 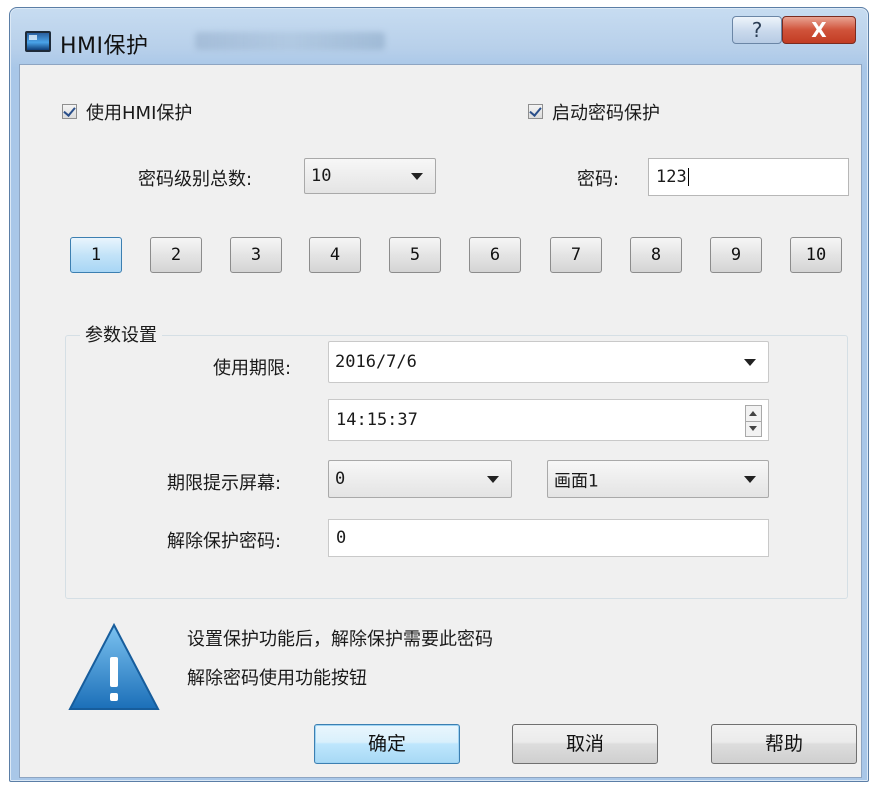 I want to click on expiry-date-picker: 2016/7/6, so click(x=548, y=362).